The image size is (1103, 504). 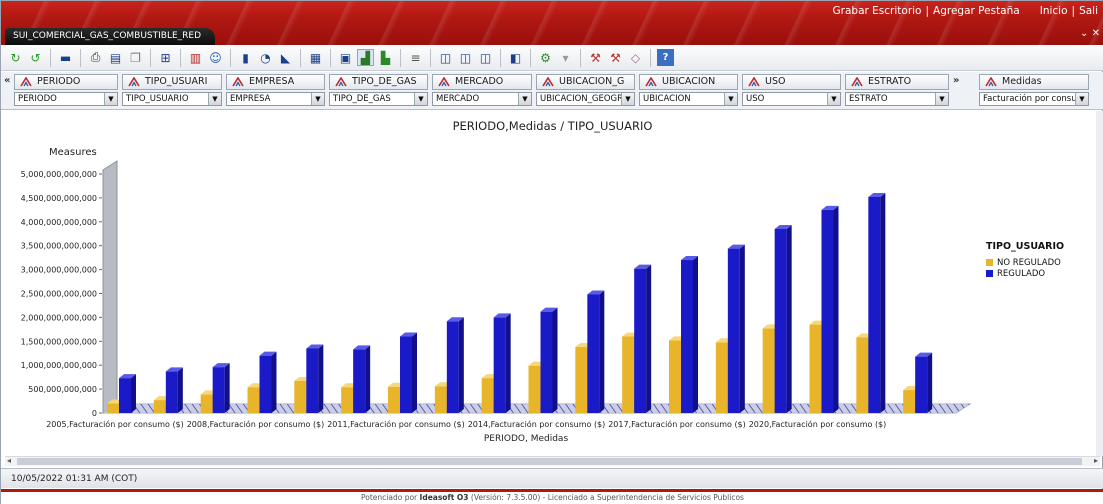 What do you see at coordinates (976, 11) in the screenshot?
I see `add-tab-link: Agregar Pestaña` at bounding box center [976, 11].